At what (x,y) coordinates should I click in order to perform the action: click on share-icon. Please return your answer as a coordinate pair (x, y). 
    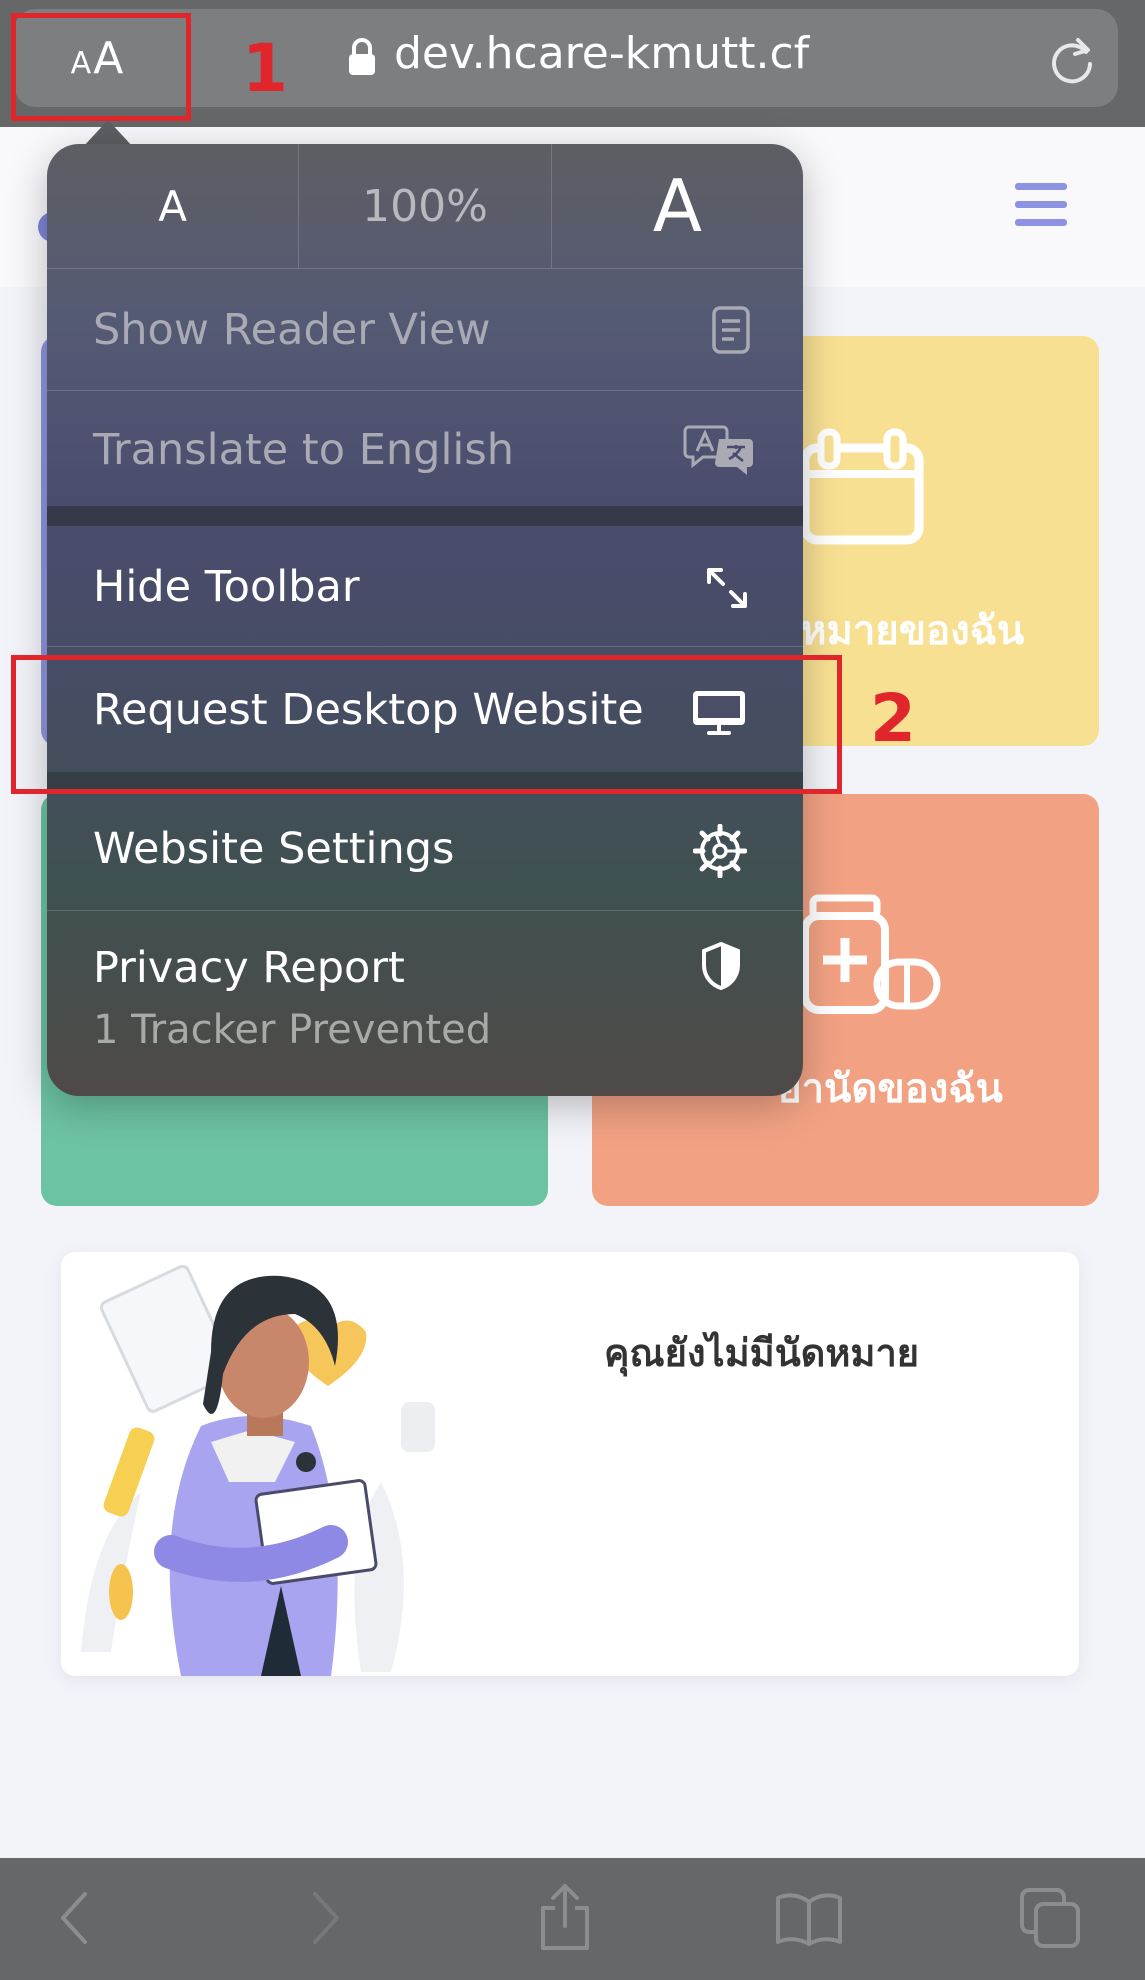
    Looking at the image, I should click on (565, 1917).